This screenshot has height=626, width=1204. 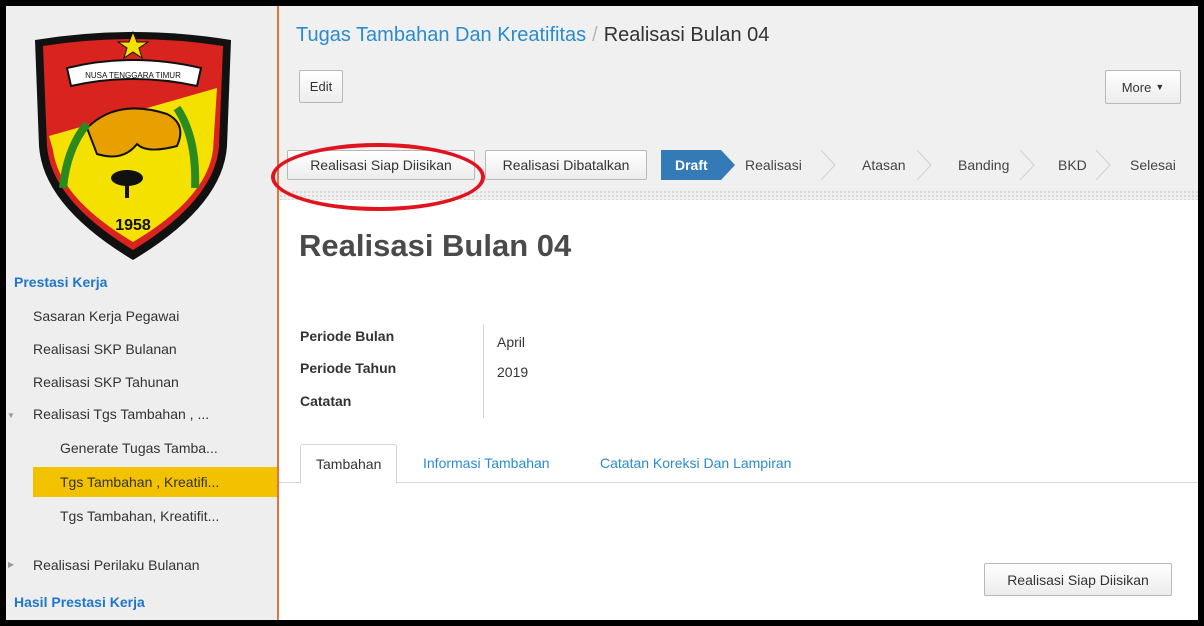 What do you see at coordinates (773, 165) in the screenshot?
I see `stage-realisasi: Realisasi` at bounding box center [773, 165].